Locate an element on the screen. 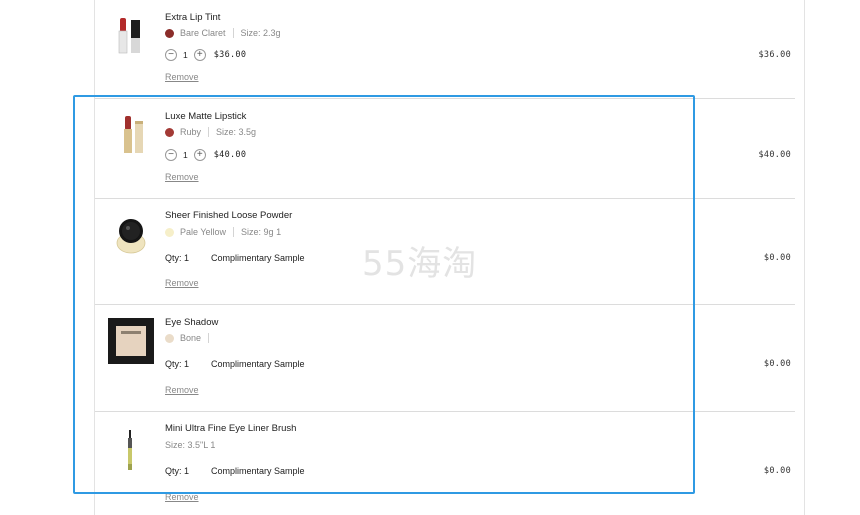  product-attributes: Pale Yellow Size: 9g 1 is located at coordinates (223, 232).